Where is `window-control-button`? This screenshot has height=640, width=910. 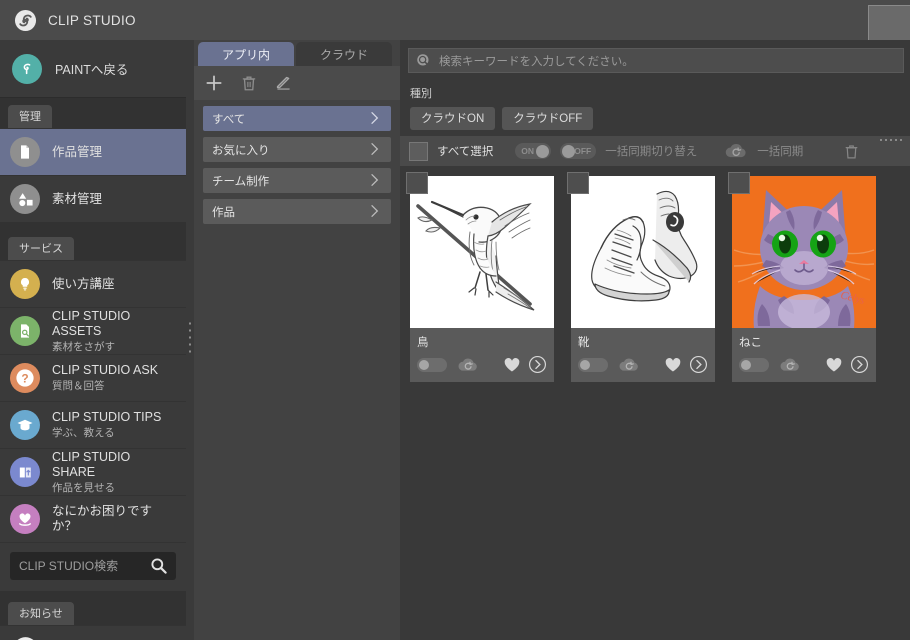 window-control-button is located at coordinates (889, 23).